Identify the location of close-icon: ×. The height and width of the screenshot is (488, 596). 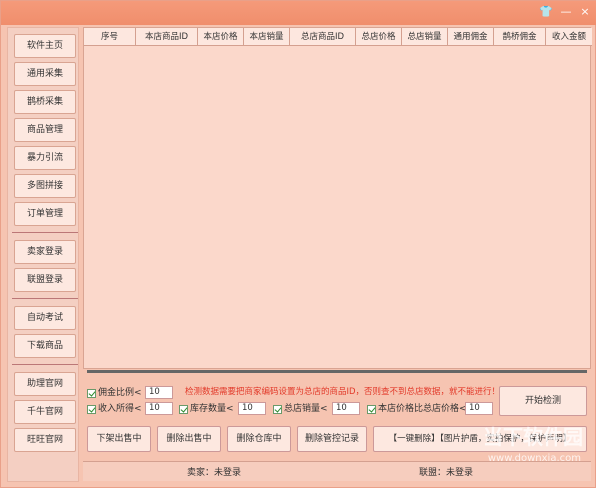
(585, 12).